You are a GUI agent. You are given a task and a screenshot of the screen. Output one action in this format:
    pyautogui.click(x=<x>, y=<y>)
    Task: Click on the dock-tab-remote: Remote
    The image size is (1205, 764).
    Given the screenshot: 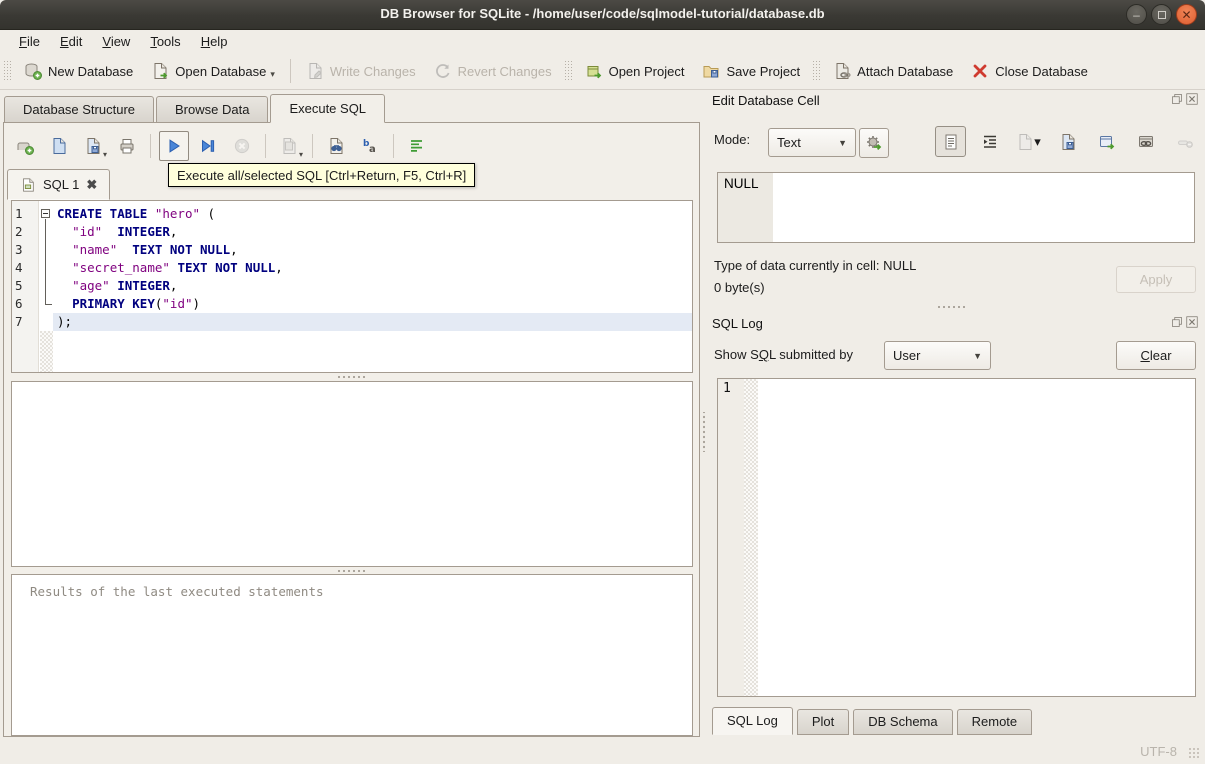 What is the action you would take?
    pyautogui.click(x=994, y=722)
    